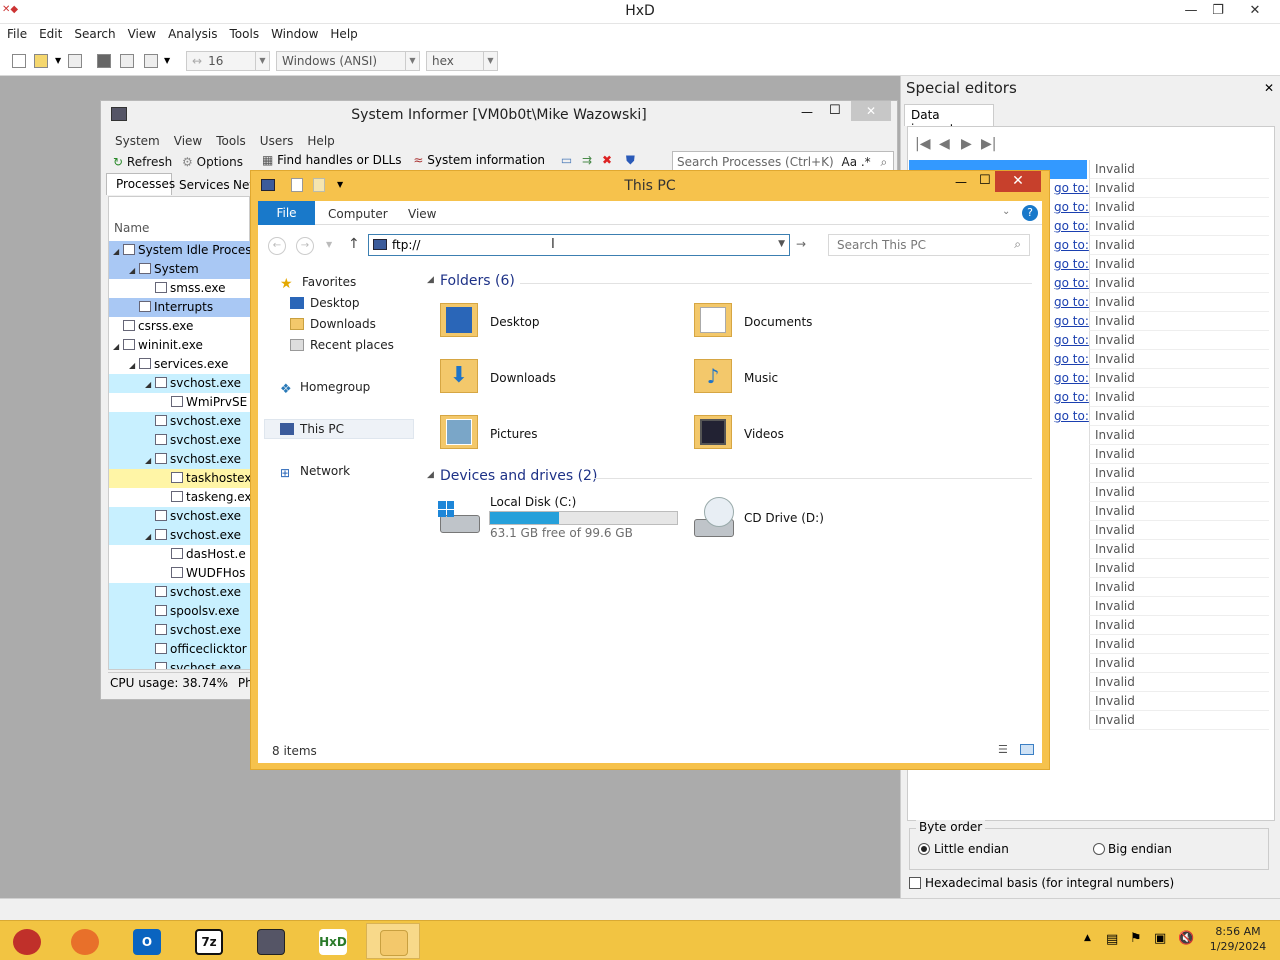 The width and height of the screenshot is (1280, 960). I want to click on process-row: csrss.exe, so click(179, 326).